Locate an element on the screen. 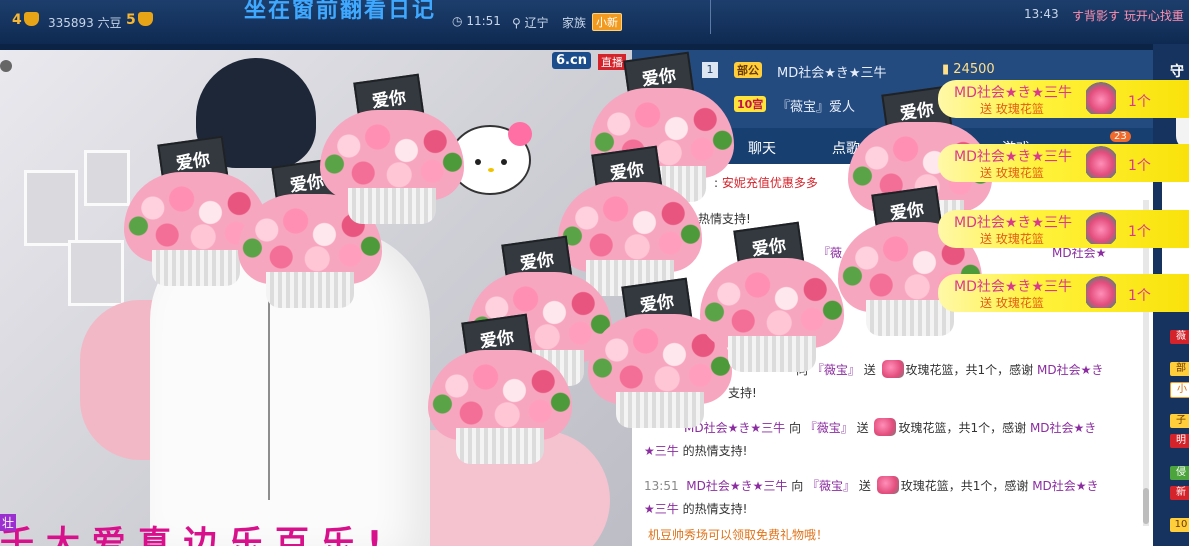 The image size is (1189, 546). member-badge: 子 is located at coordinates (1179, 421).